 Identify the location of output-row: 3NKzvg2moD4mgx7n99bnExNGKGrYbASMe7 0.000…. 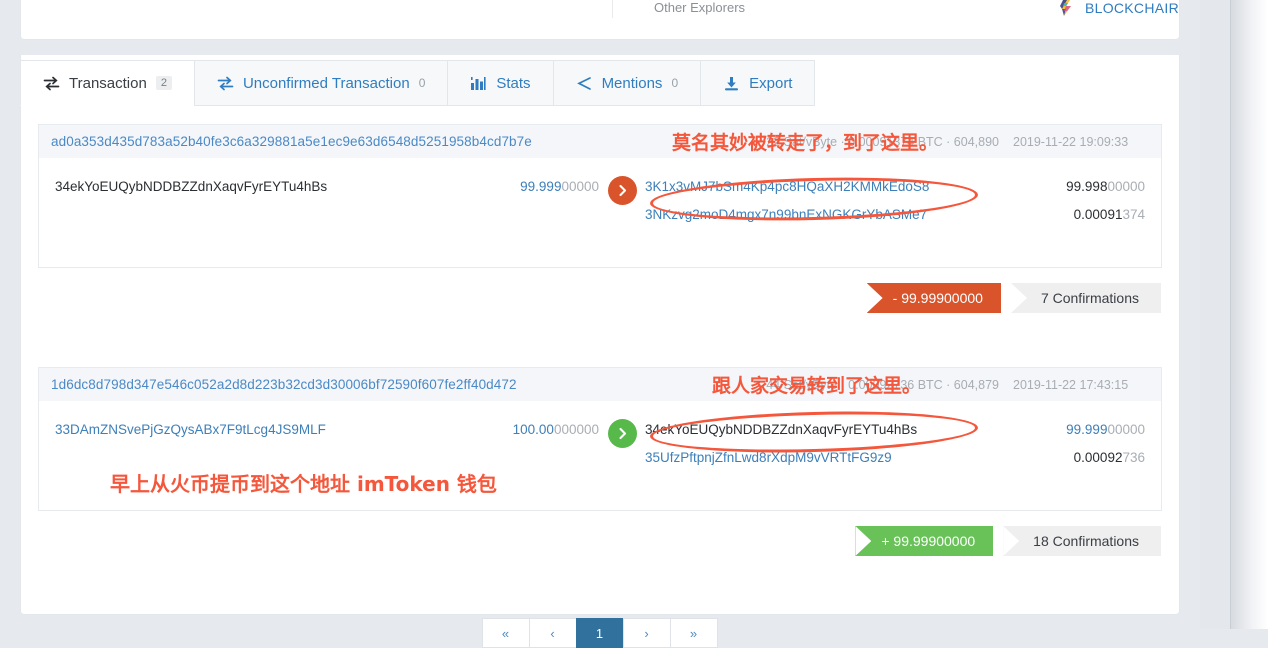
(895, 214).